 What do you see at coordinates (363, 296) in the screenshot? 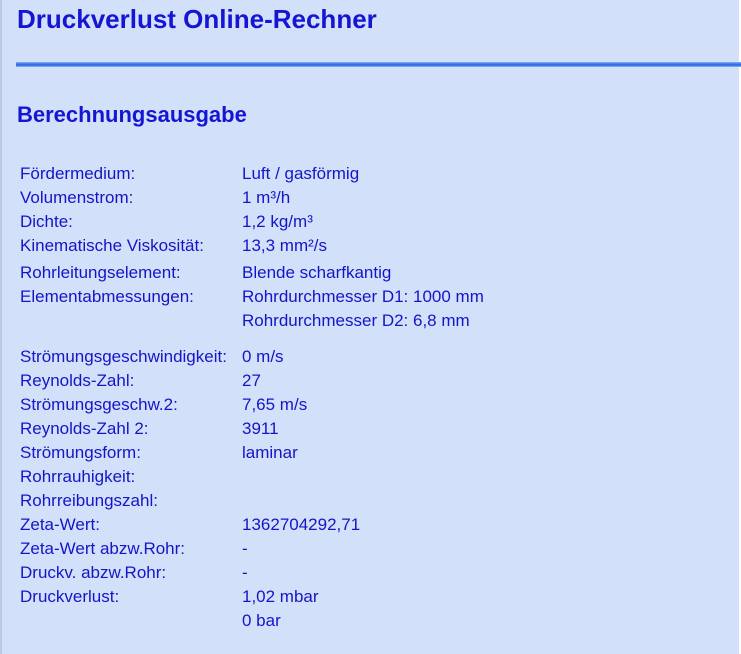
I see `result-value: Rohrdurchmesser D1: 1000 mm` at bounding box center [363, 296].